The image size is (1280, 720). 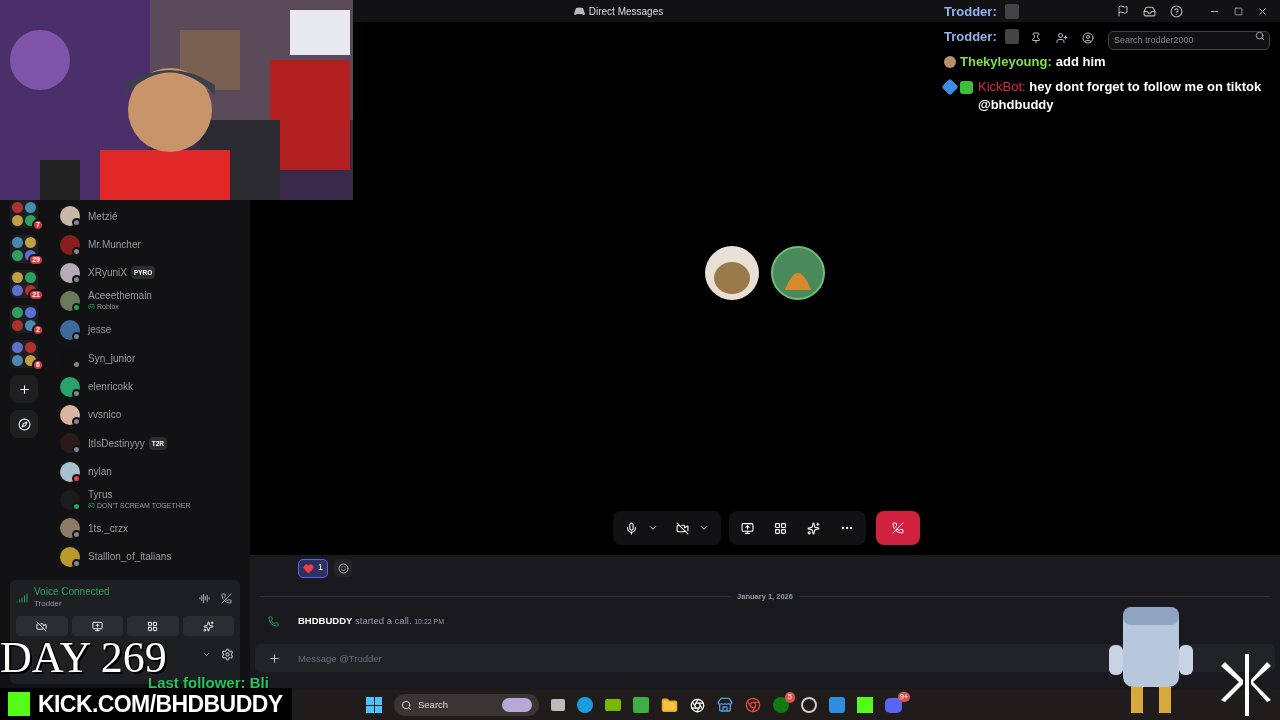 What do you see at coordinates (273, 621) in the screenshot?
I see `phone-icon` at bounding box center [273, 621].